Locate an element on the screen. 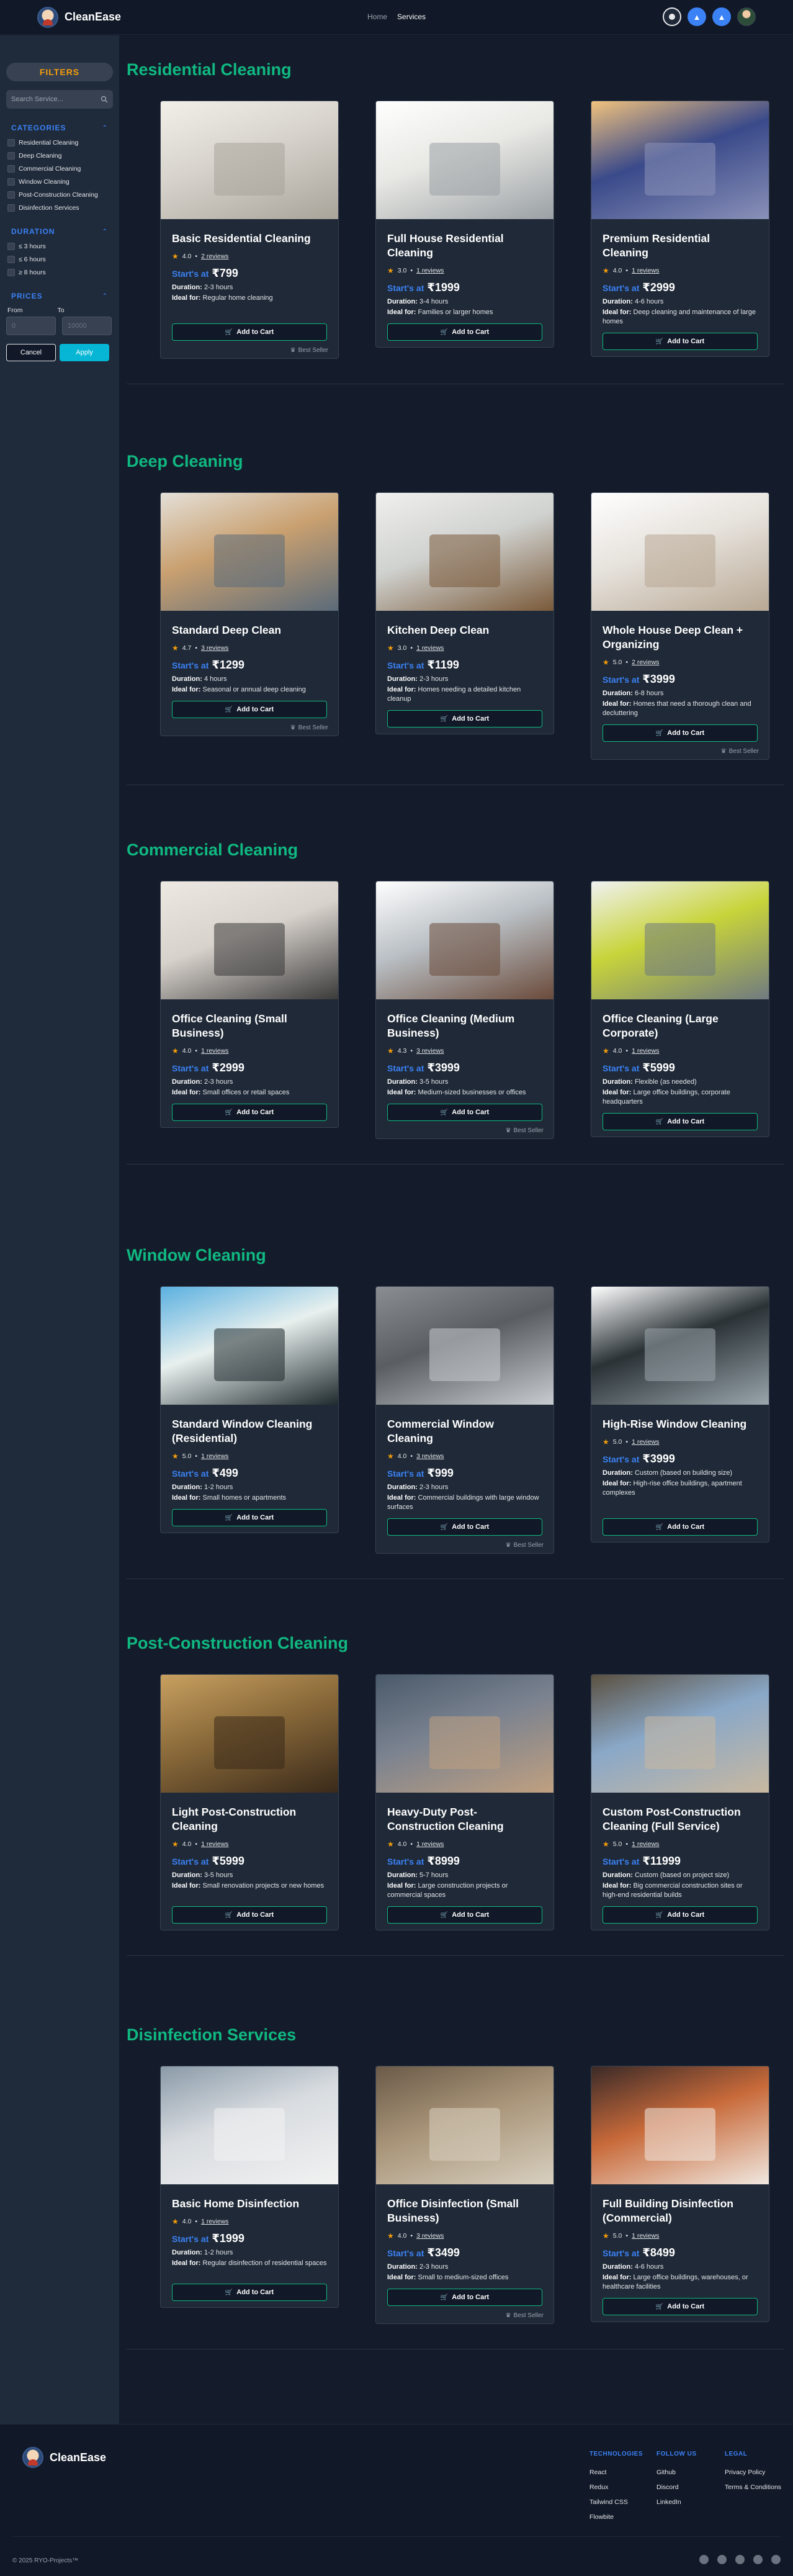  duration-checkbox: ≤ 3 hours is located at coordinates (60, 246).